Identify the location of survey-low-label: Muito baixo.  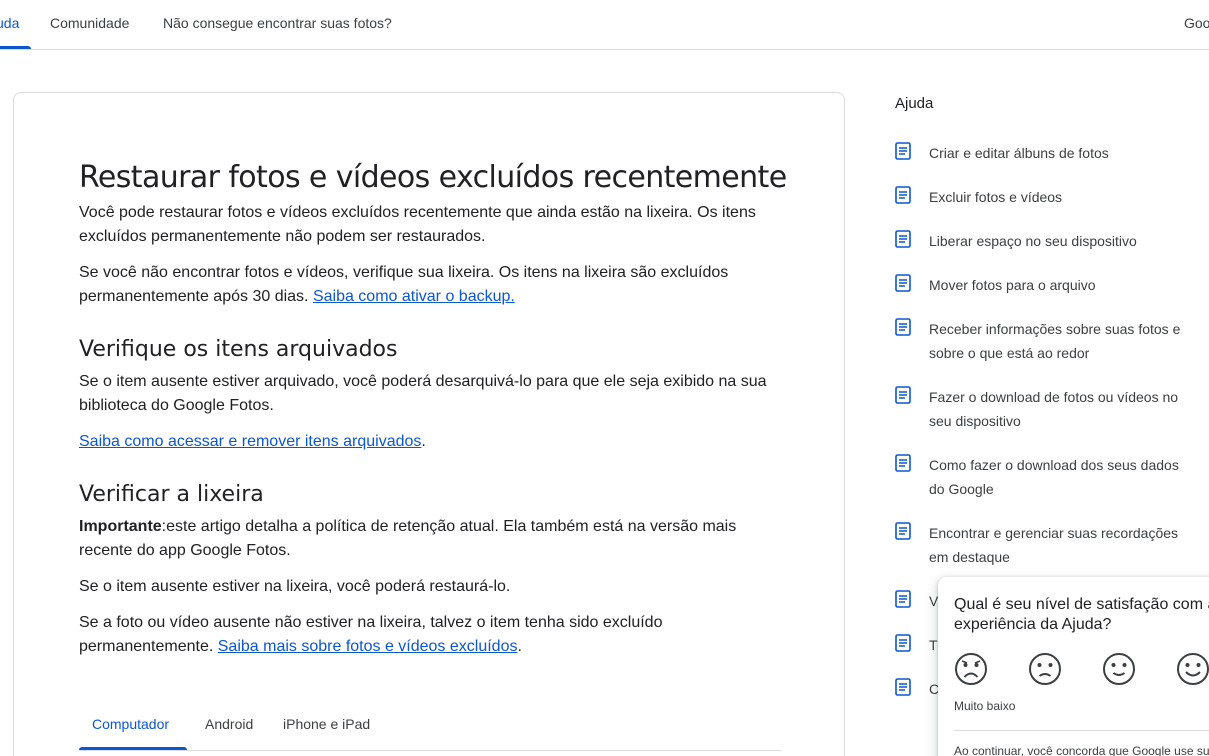
(985, 706).